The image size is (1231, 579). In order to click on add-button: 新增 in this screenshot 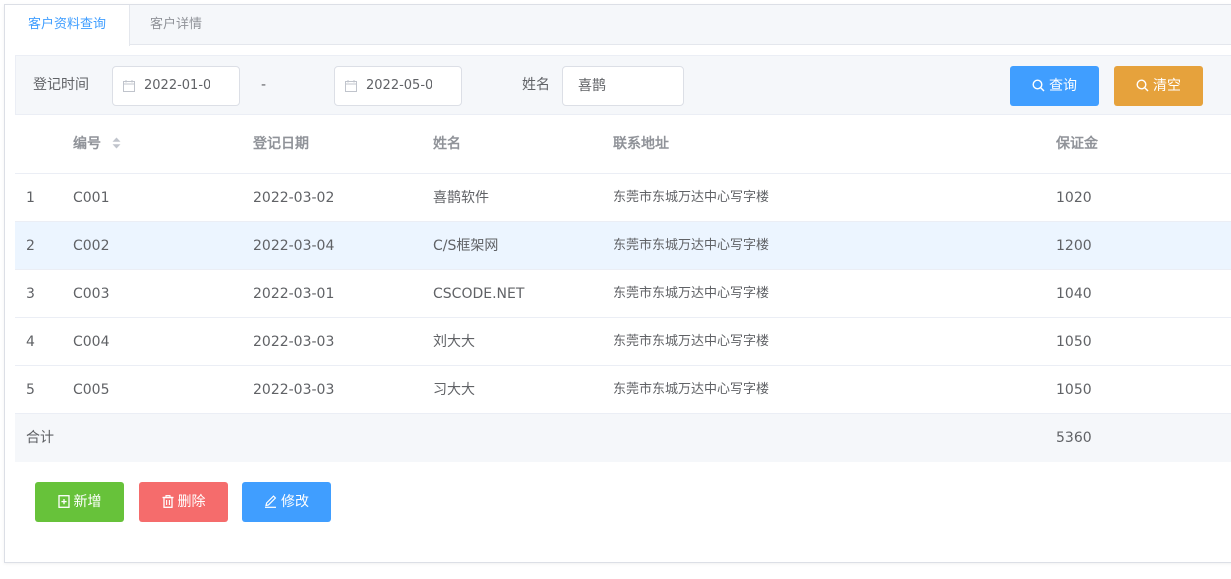, I will do `click(79, 502)`.